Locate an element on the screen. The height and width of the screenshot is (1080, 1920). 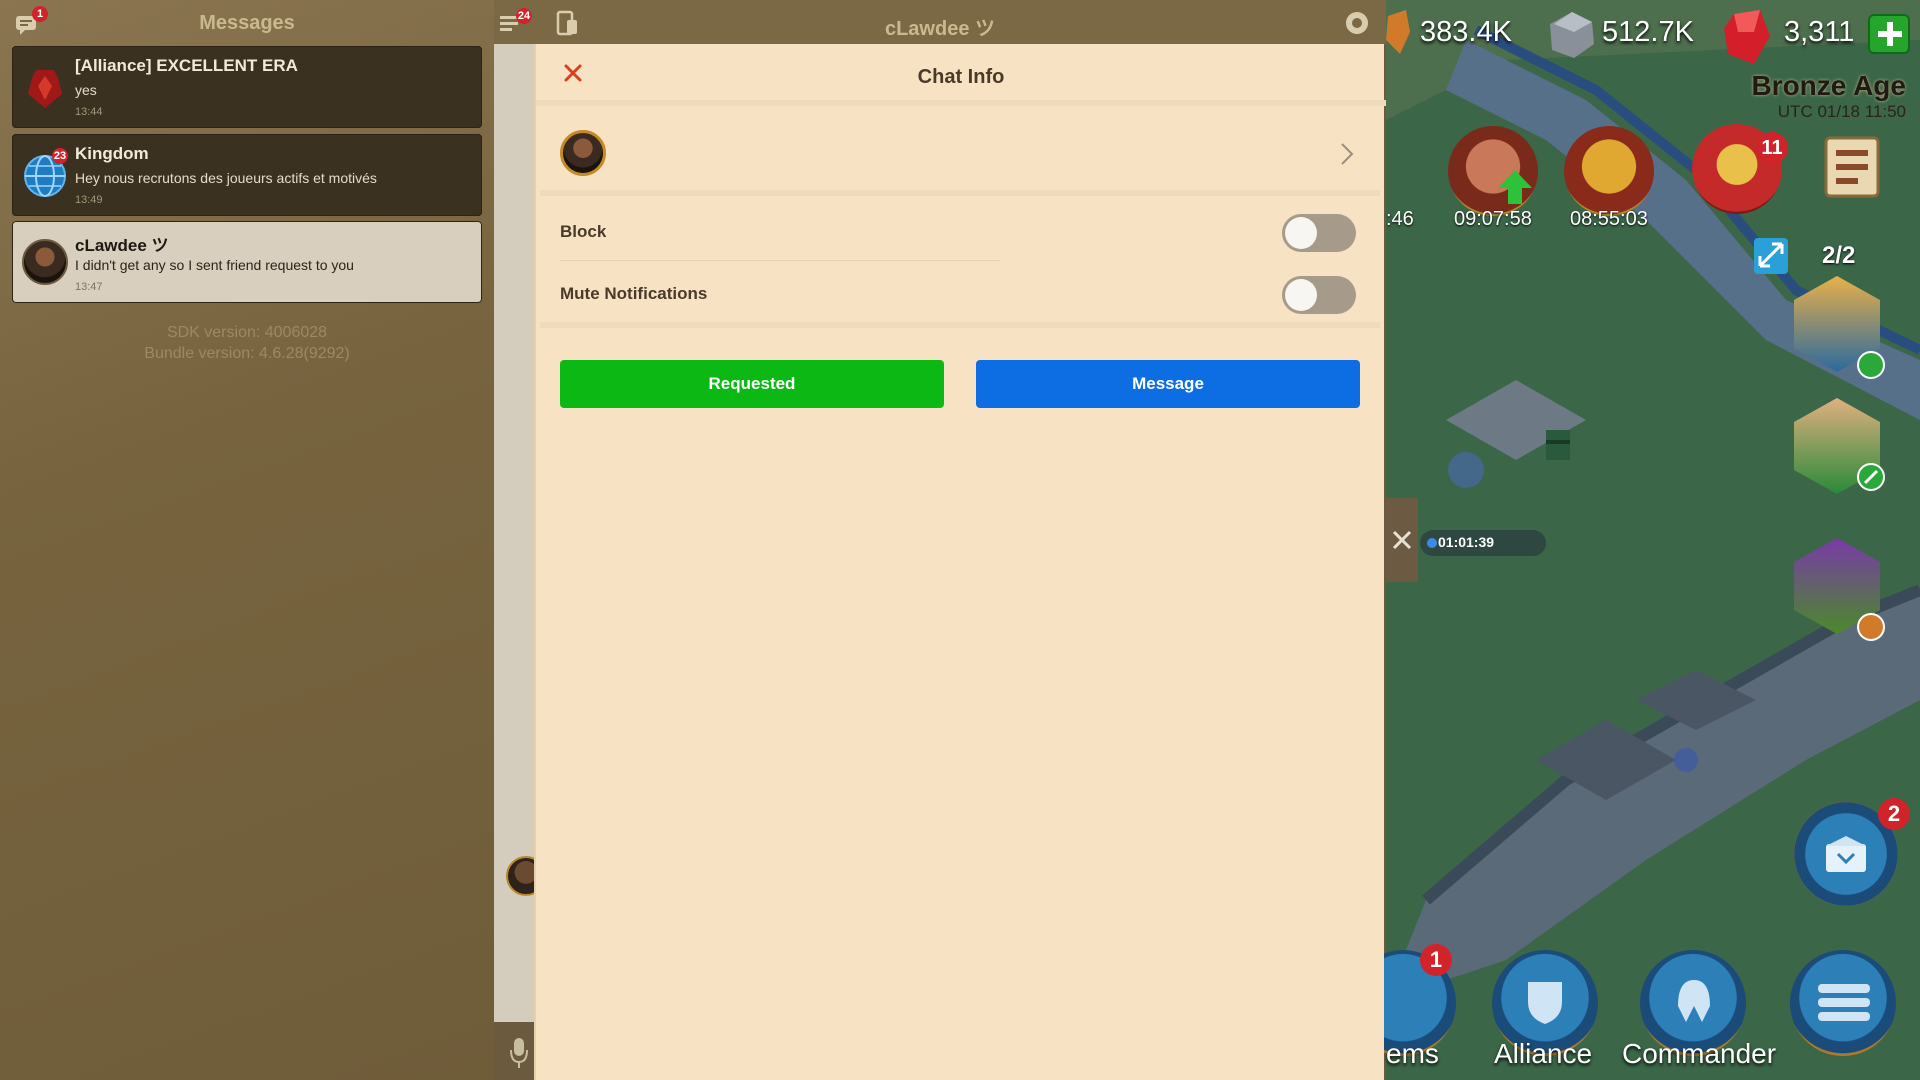
kingdom-unread-badge: 23 is located at coordinates (60, 156).